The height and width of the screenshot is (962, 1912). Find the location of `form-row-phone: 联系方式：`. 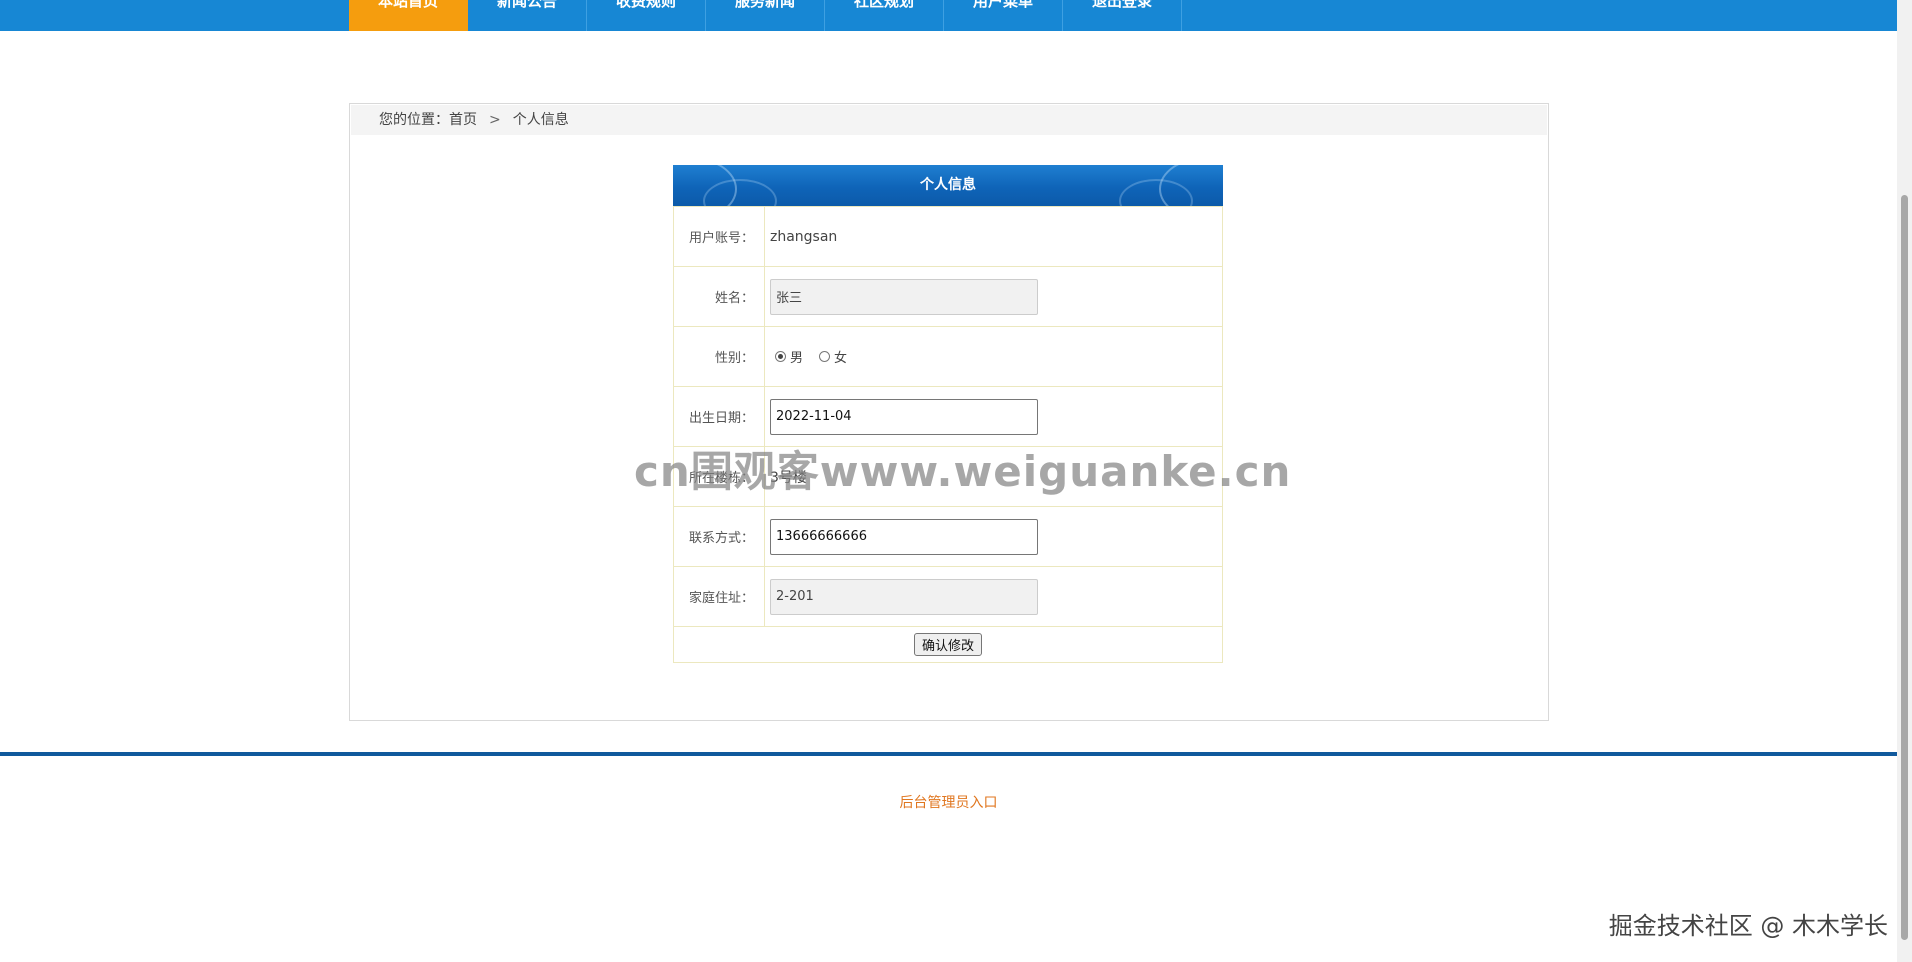

form-row-phone: 联系方式： is located at coordinates (948, 536).